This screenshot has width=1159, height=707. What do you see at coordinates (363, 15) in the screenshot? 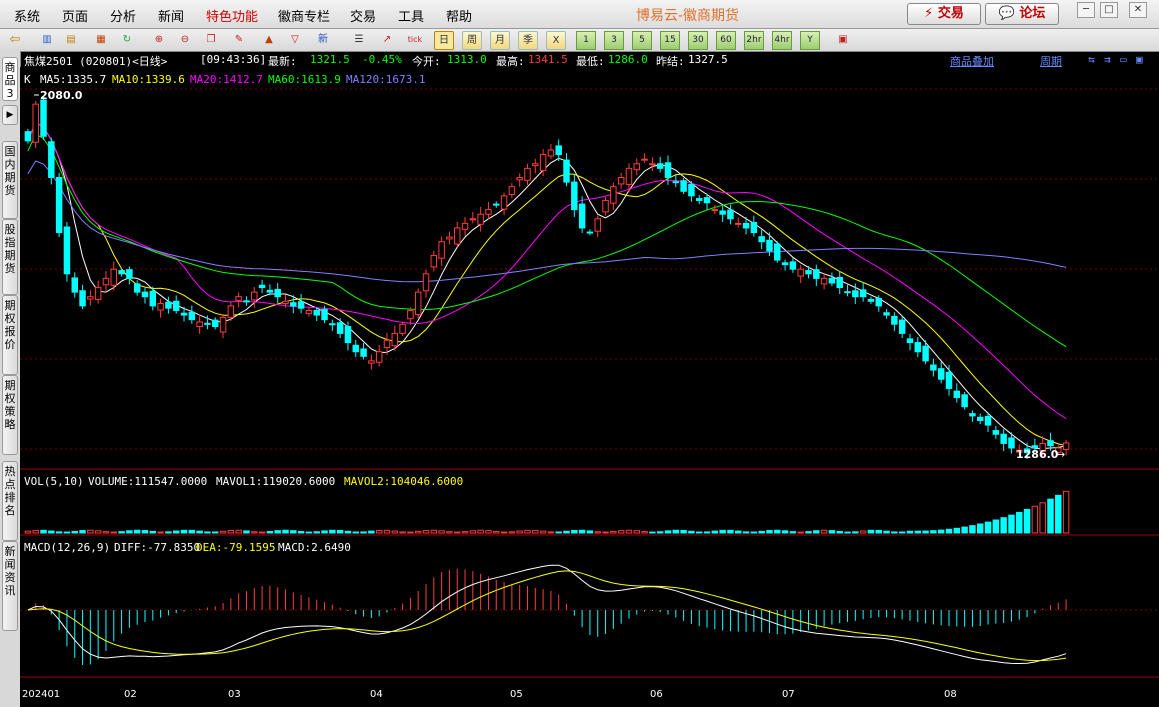
I see `menu-trade: 交易` at bounding box center [363, 15].